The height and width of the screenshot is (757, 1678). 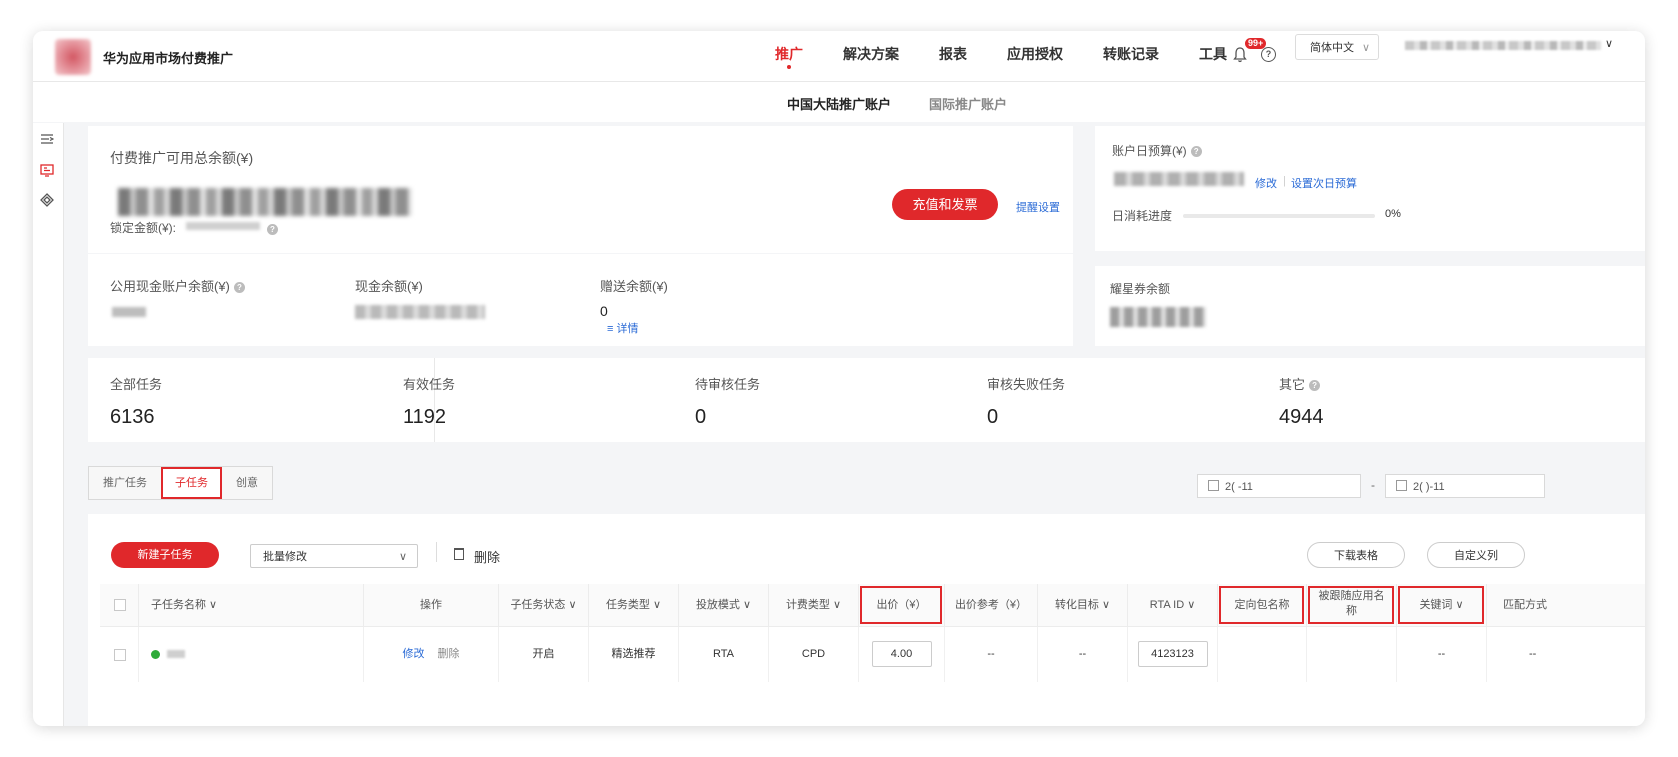 I want to click on language-select: 简体中文 ∨, so click(x=1337, y=47).